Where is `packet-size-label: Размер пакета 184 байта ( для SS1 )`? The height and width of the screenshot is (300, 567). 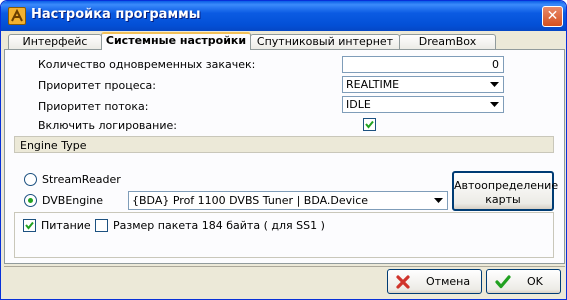 packet-size-label: Размер пакета 184 байта ( для SS1 ) is located at coordinates (219, 225).